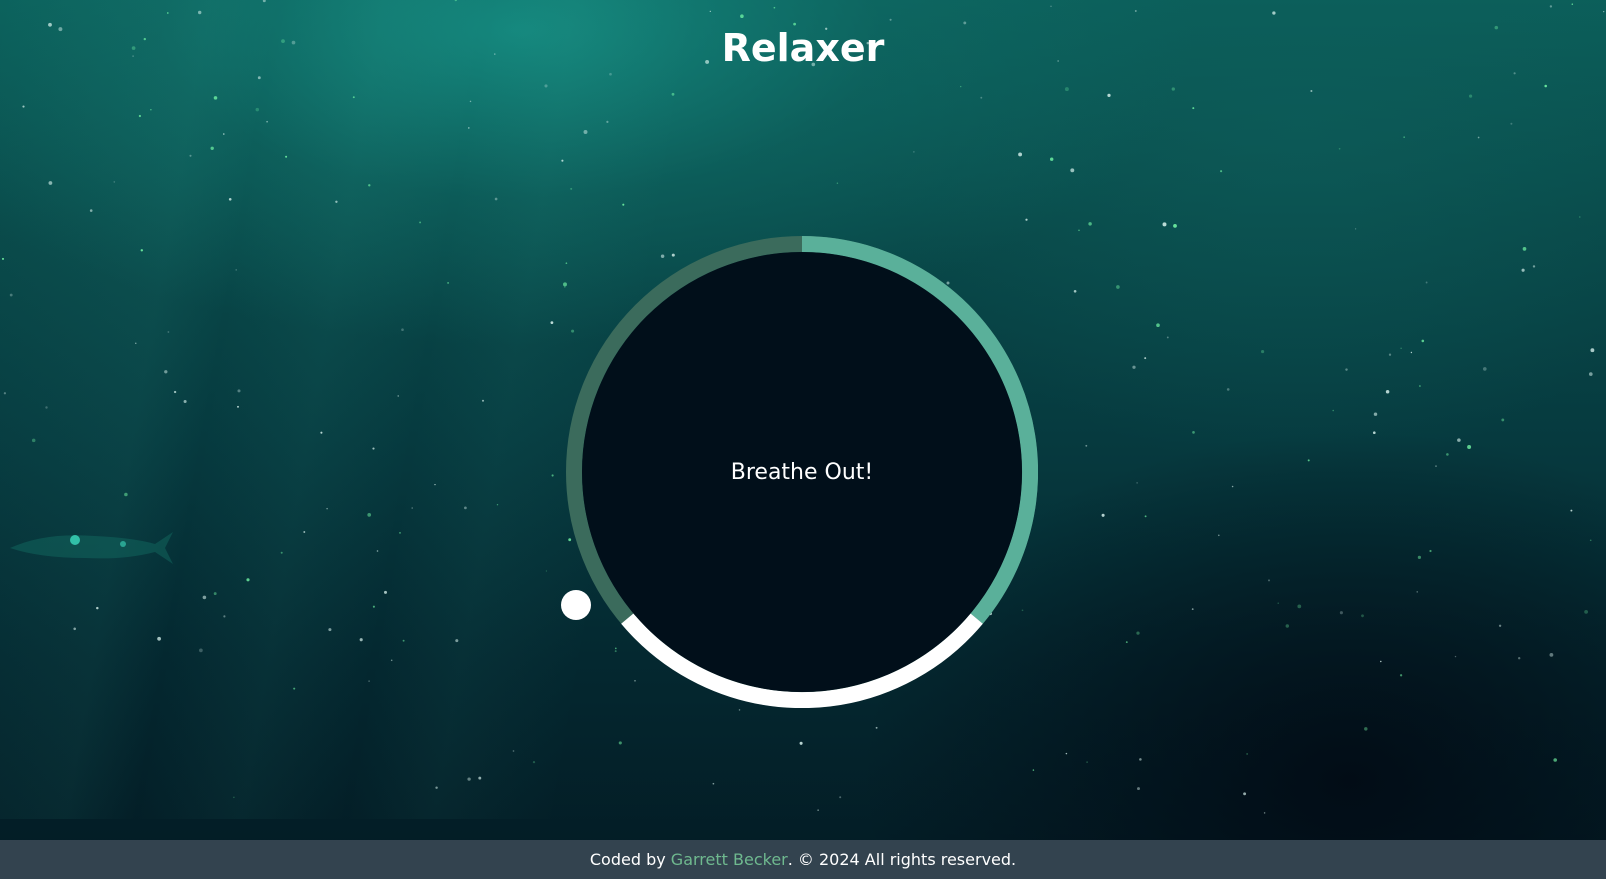 Image resolution: width=1606 pixels, height=879 pixels. Describe the element at coordinates (803, 48) in the screenshot. I see `page-title: Relaxer` at that location.